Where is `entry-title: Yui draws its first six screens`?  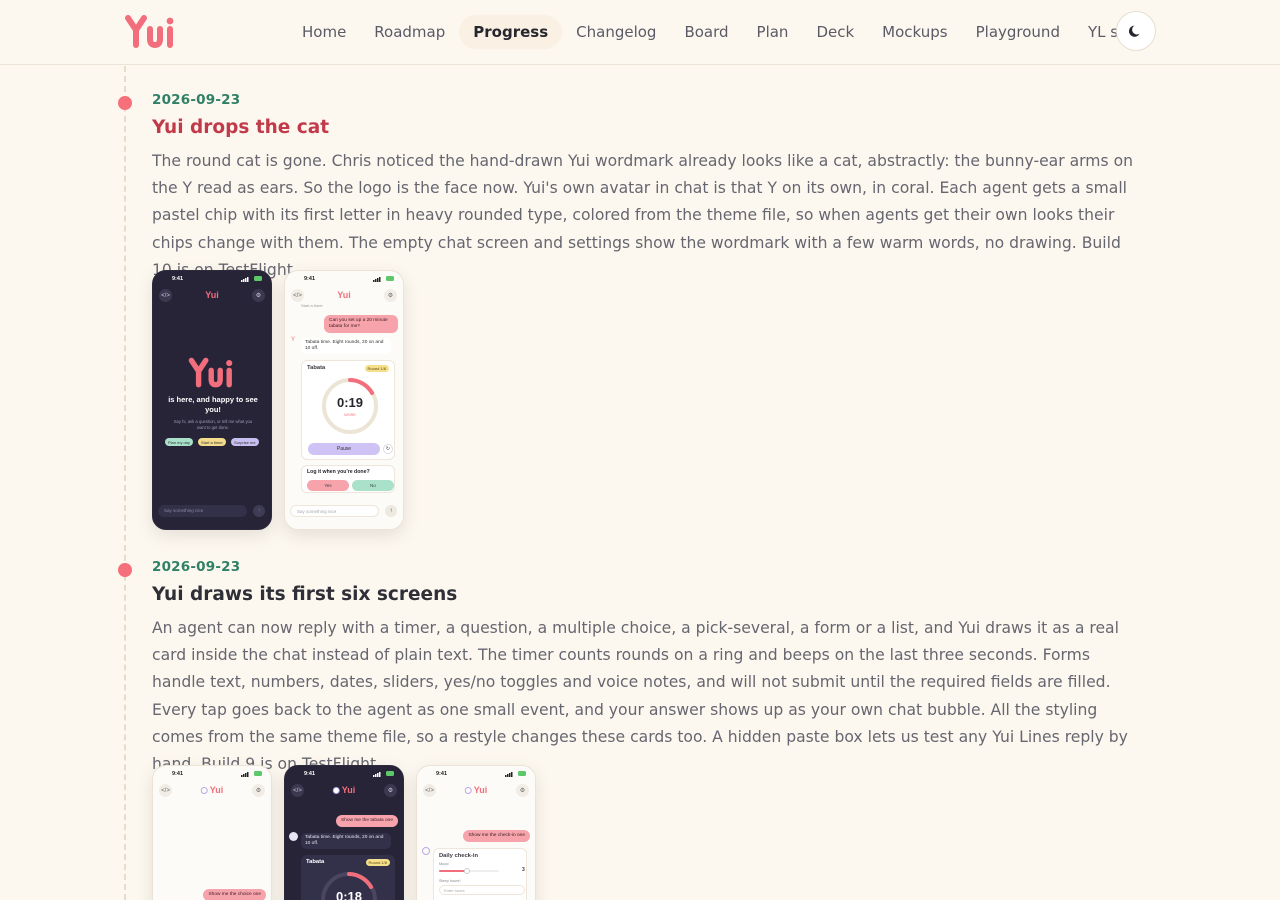 entry-title: Yui draws its first six screens is located at coordinates (304, 594).